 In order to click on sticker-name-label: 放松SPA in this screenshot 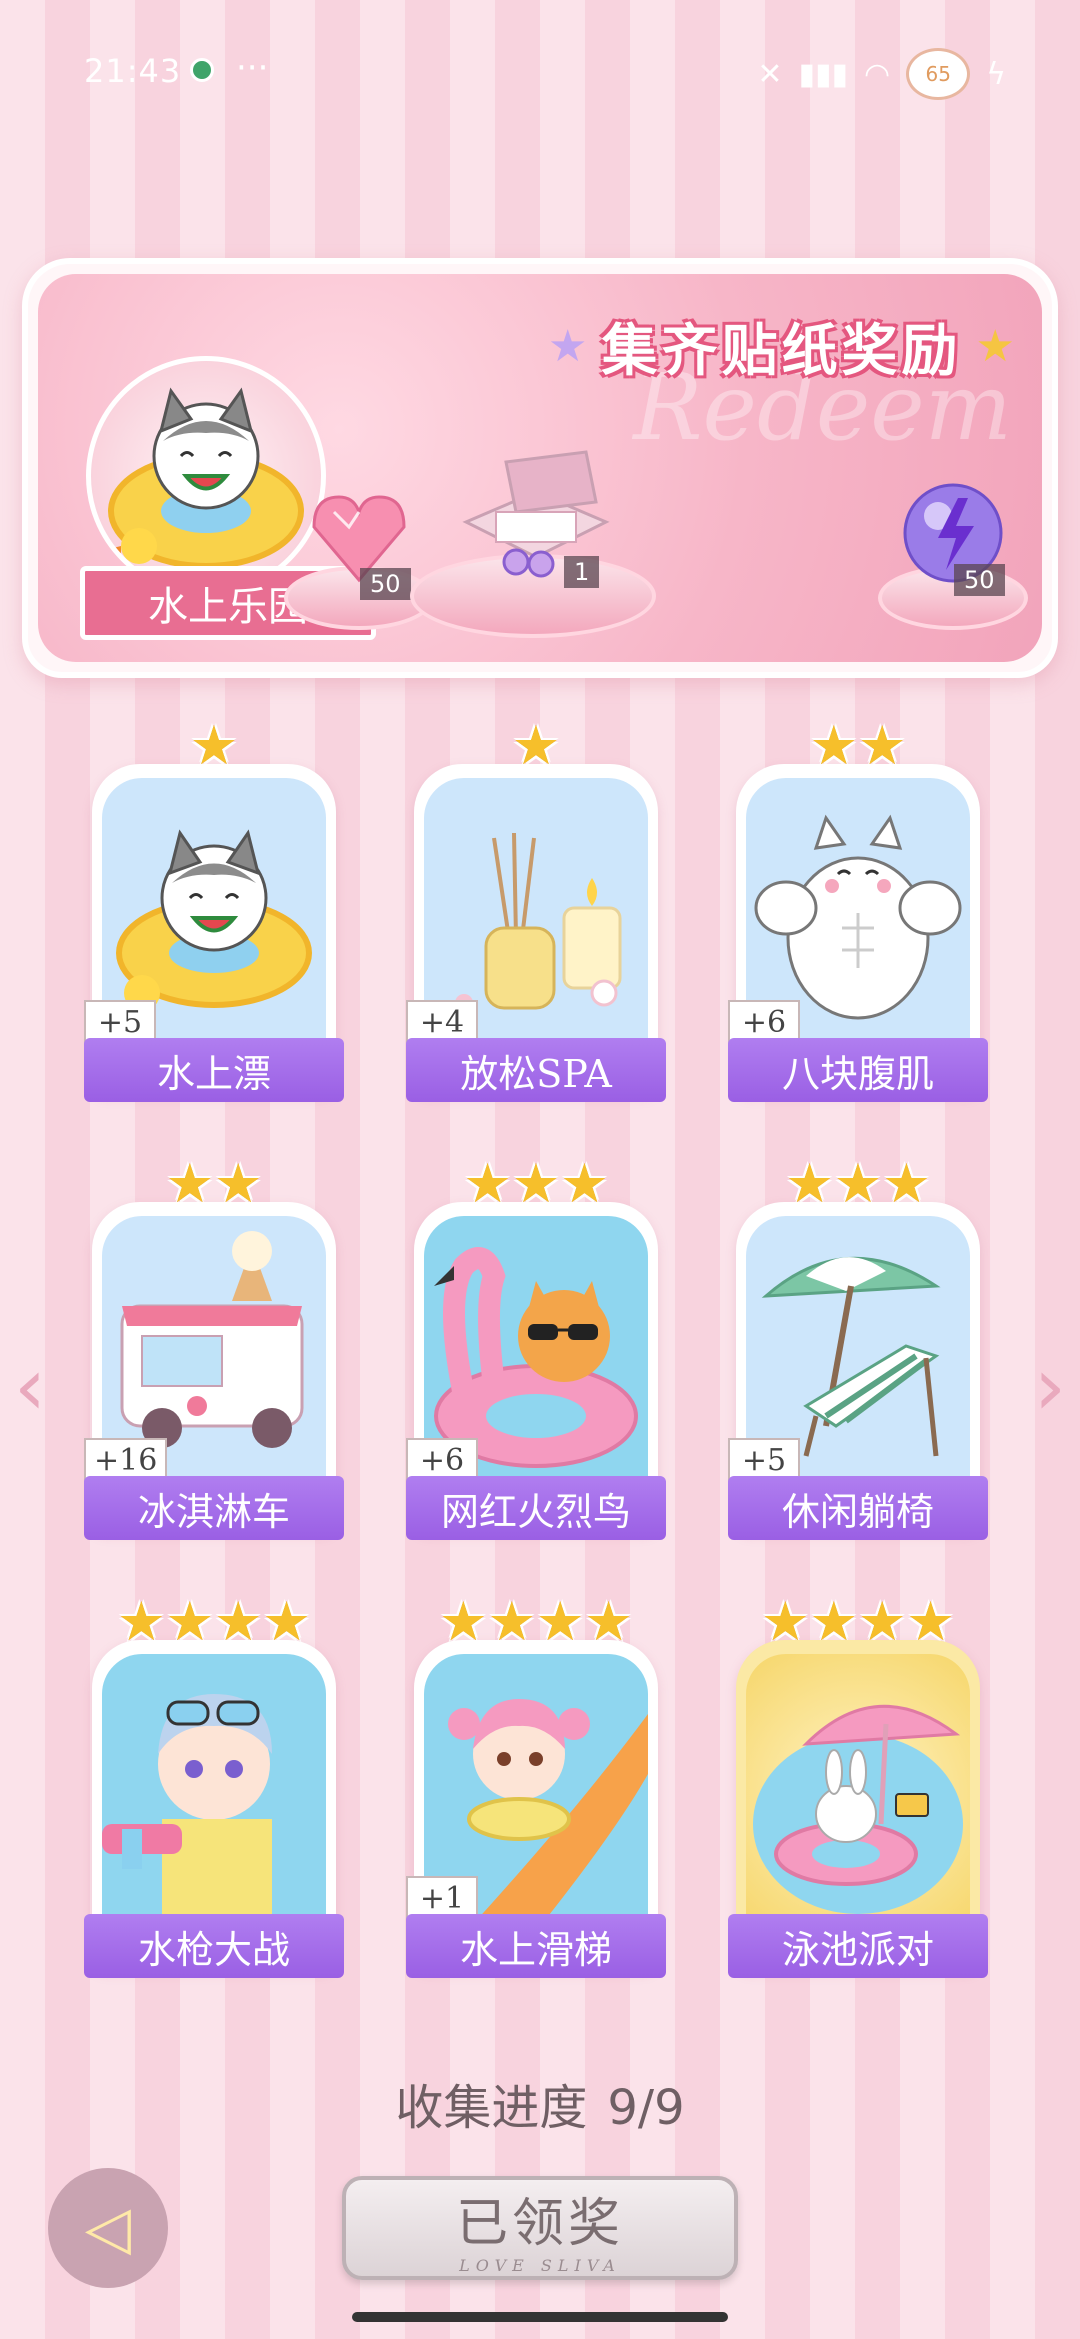, I will do `click(536, 1070)`.